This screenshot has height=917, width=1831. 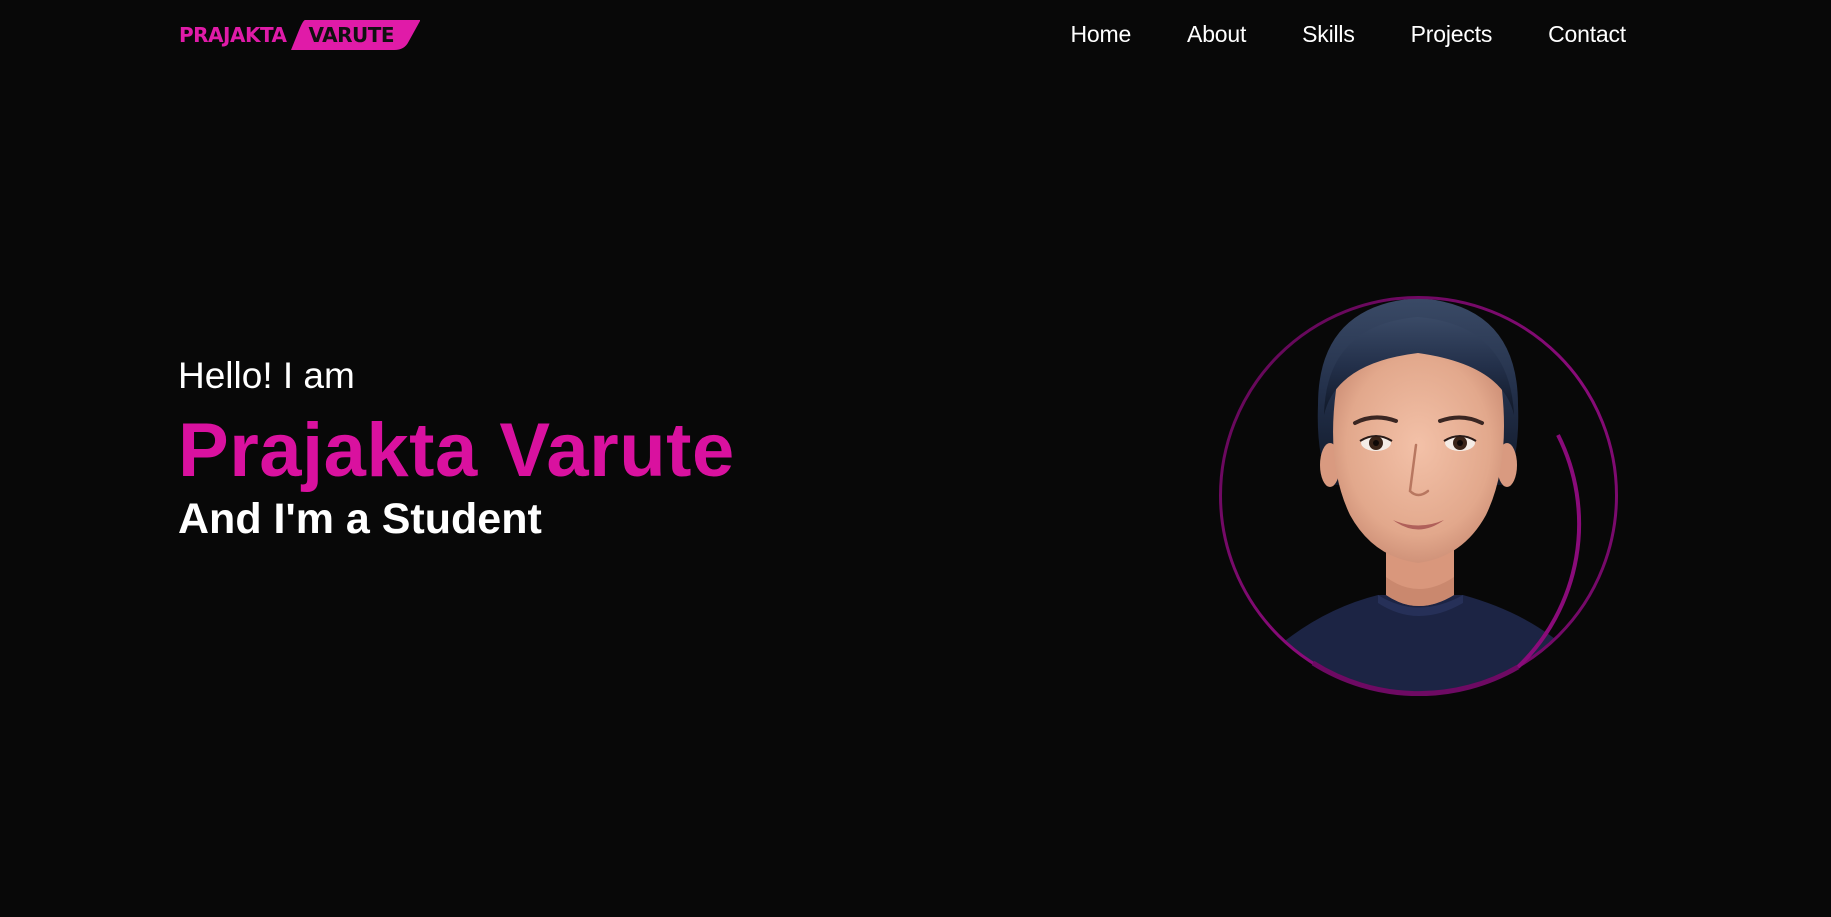 I want to click on nav-contact: Contact, so click(x=1587, y=34).